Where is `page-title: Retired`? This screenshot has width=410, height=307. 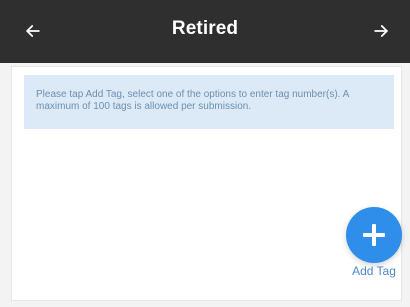
page-title: Retired is located at coordinates (205, 28).